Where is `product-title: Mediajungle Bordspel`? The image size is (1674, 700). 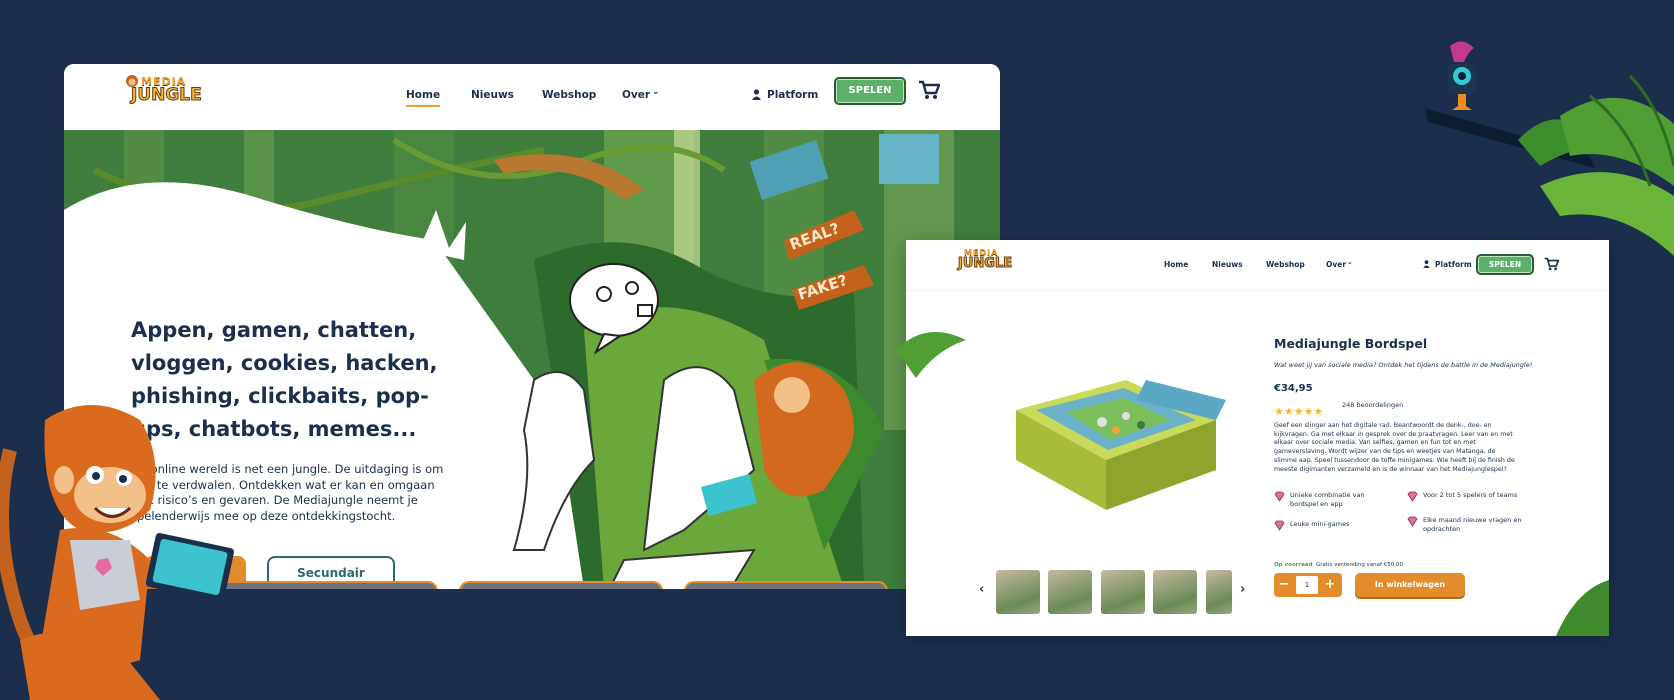 product-title: Mediajungle Bordspel is located at coordinates (1351, 343).